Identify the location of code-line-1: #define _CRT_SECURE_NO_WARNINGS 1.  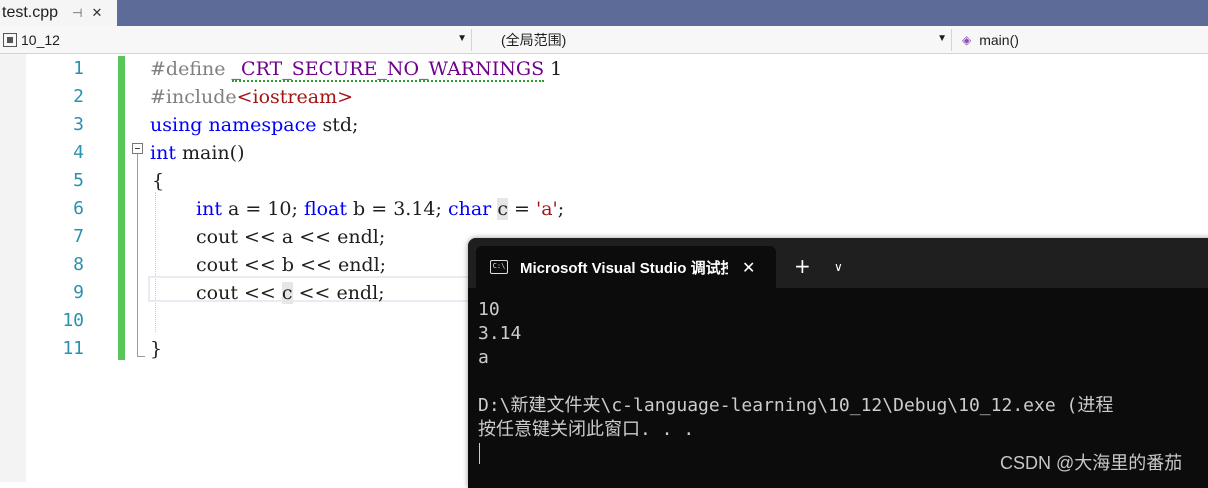
(356, 69).